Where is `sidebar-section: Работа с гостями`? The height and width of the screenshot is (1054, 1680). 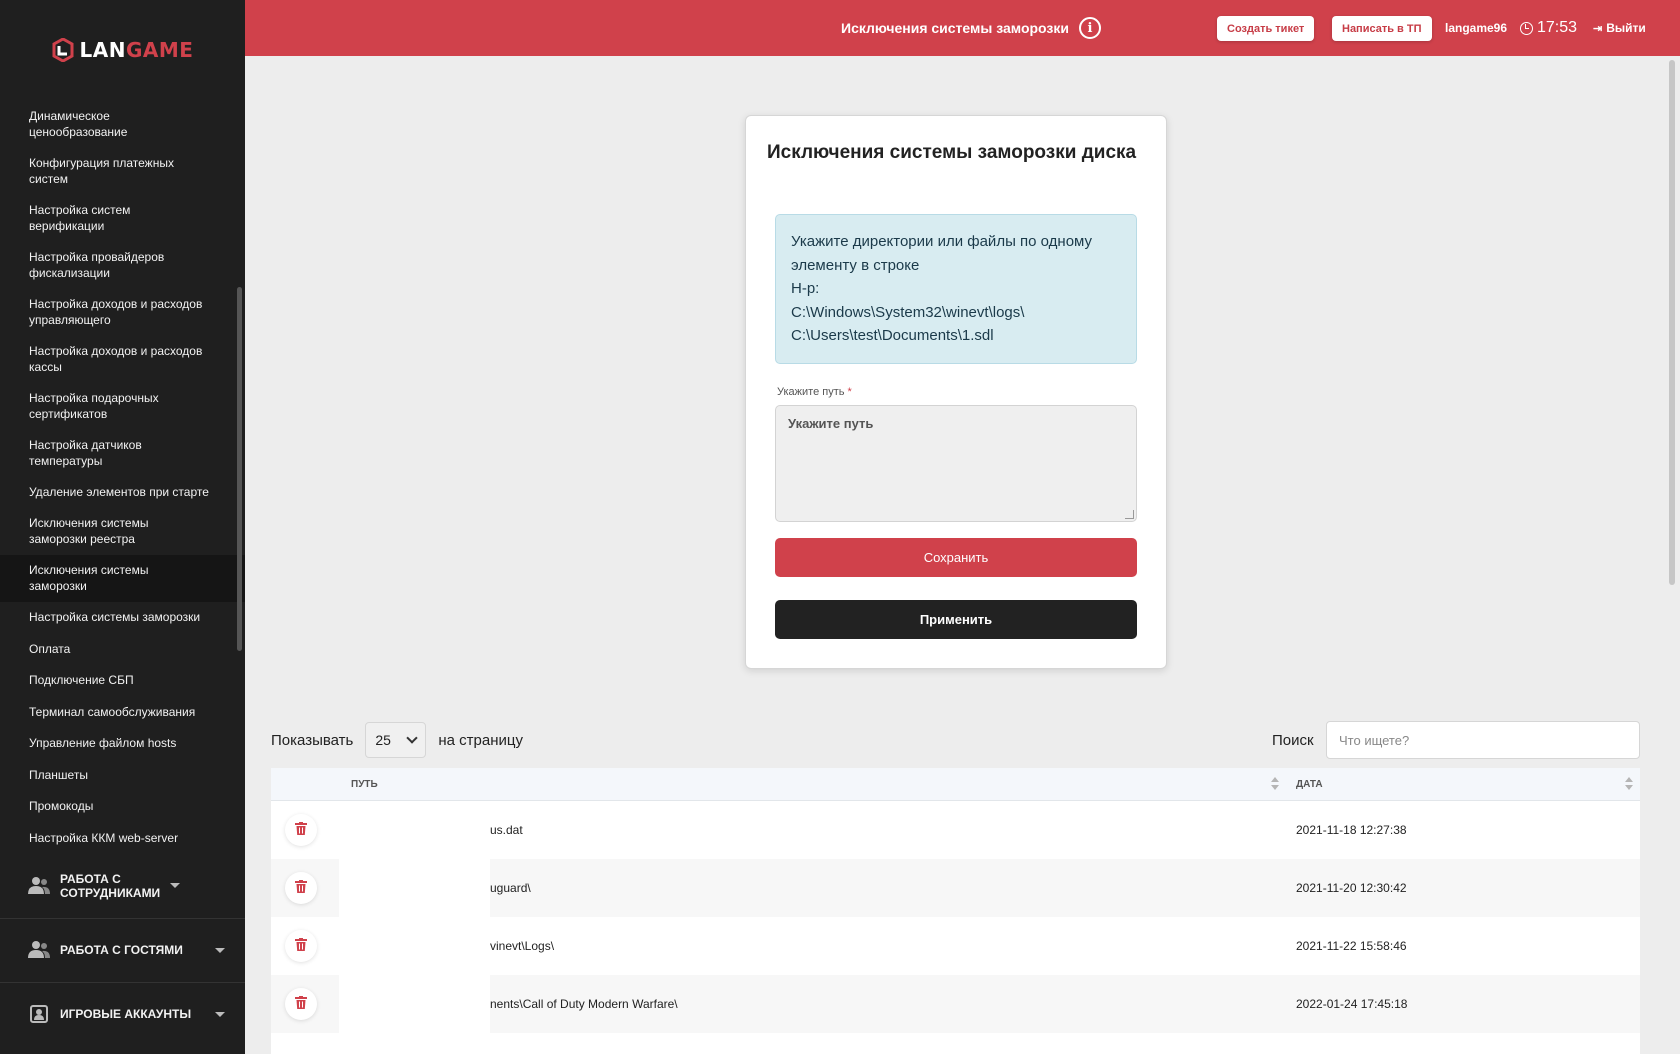 sidebar-section: Работа с гостями is located at coordinates (122, 949).